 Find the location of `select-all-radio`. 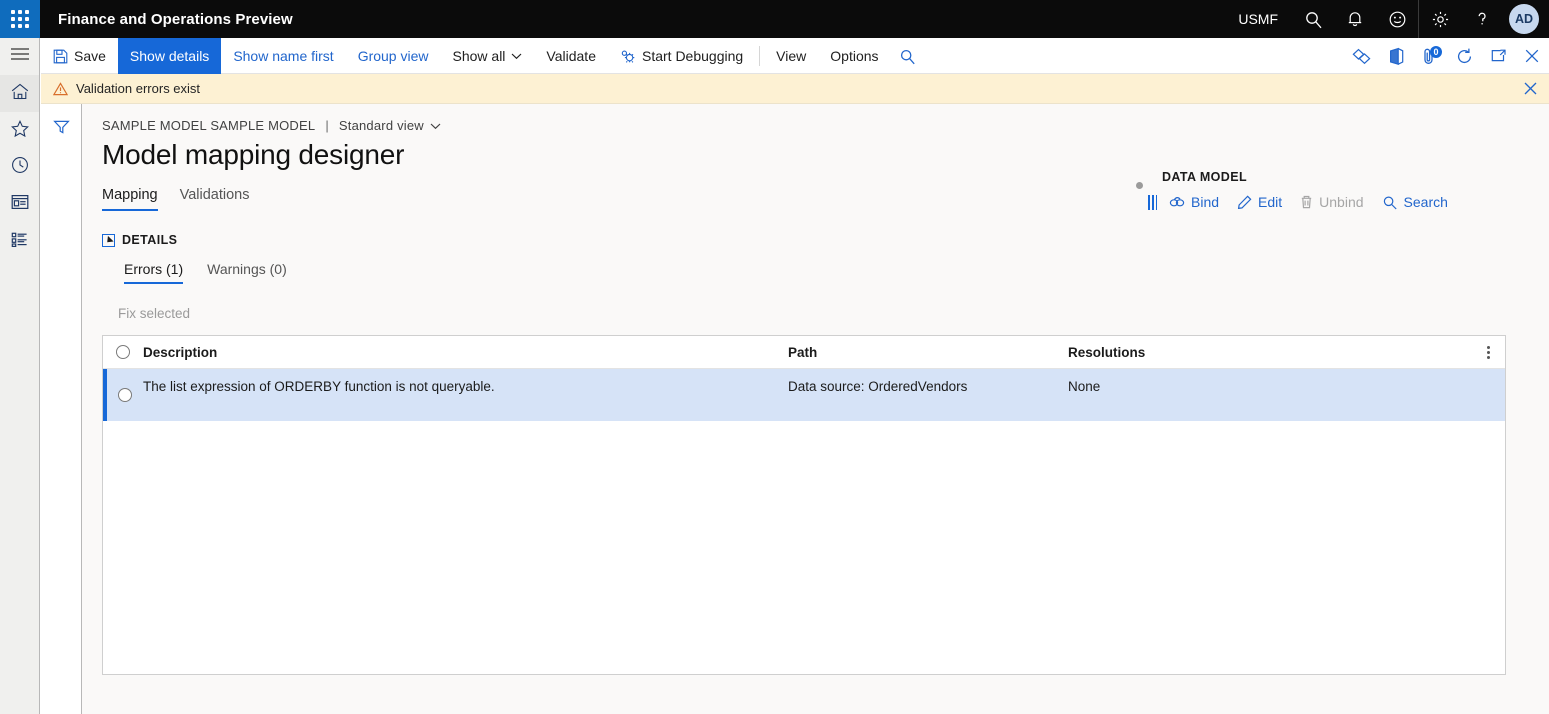

select-all-radio is located at coordinates (123, 352).